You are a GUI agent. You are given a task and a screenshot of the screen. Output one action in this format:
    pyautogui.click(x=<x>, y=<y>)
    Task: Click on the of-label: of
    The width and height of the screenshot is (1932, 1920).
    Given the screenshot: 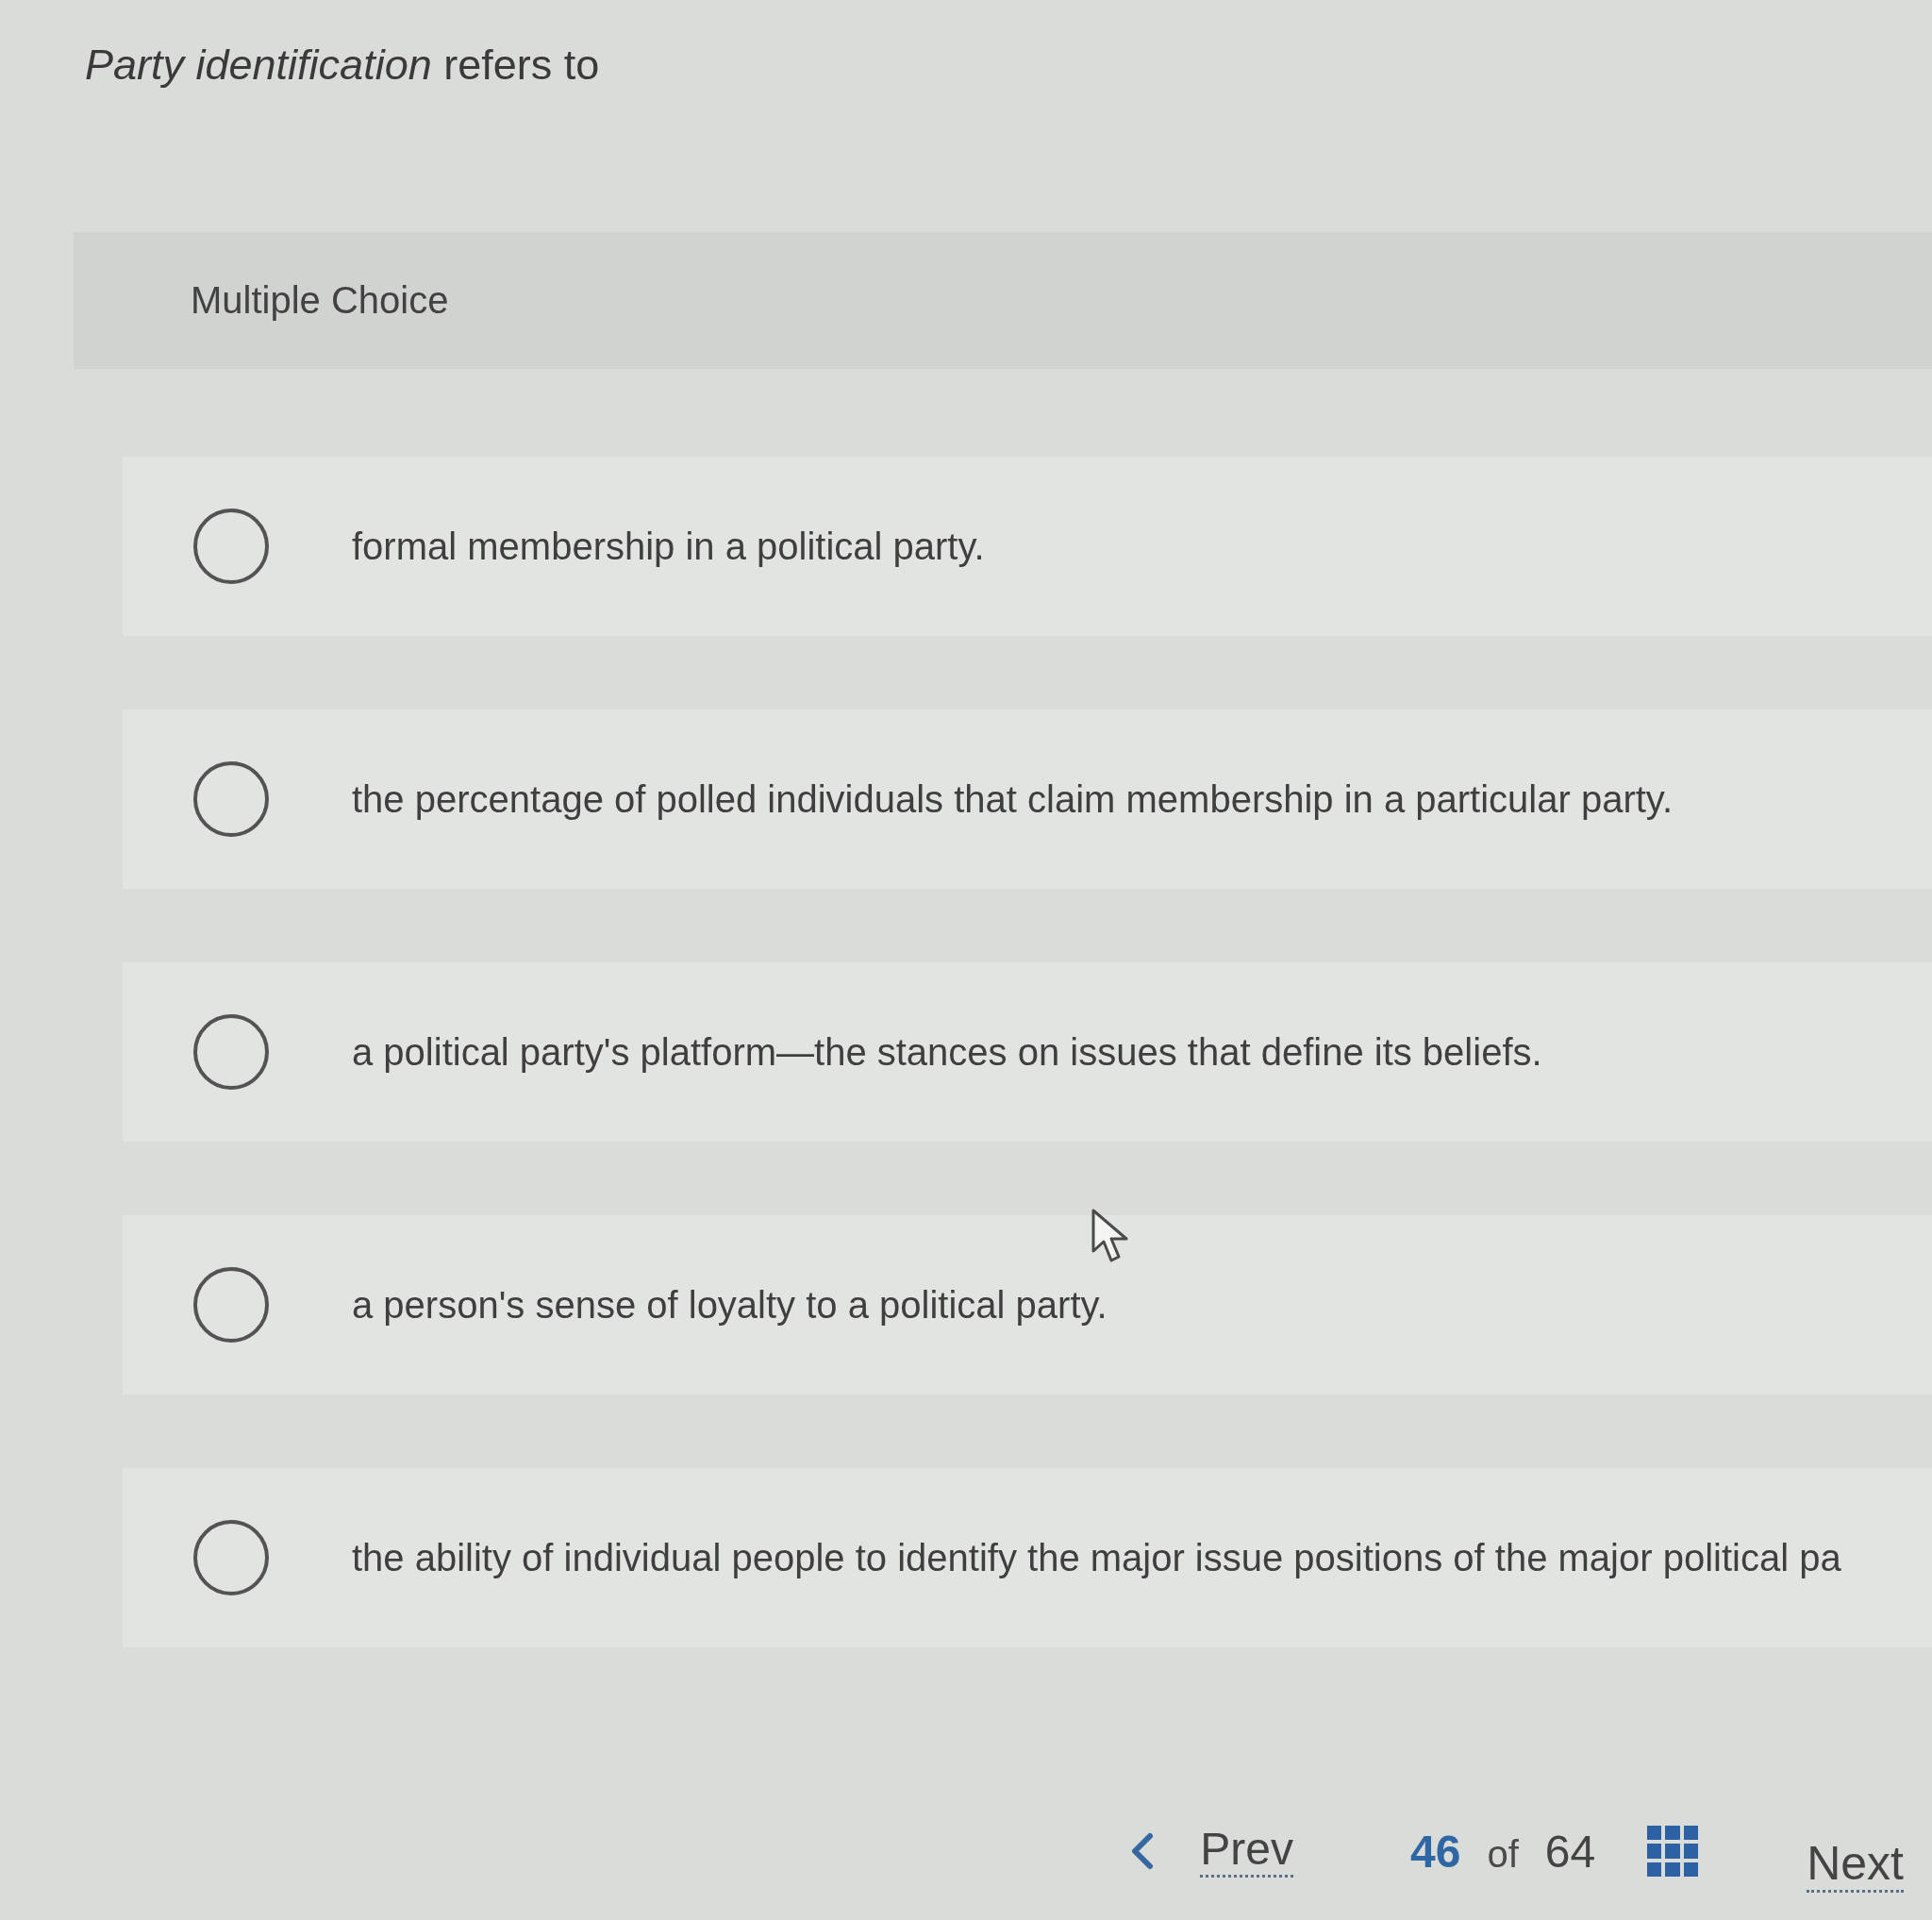 What is the action you would take?
    pyautogui.click(x=1503, y=1854)
    